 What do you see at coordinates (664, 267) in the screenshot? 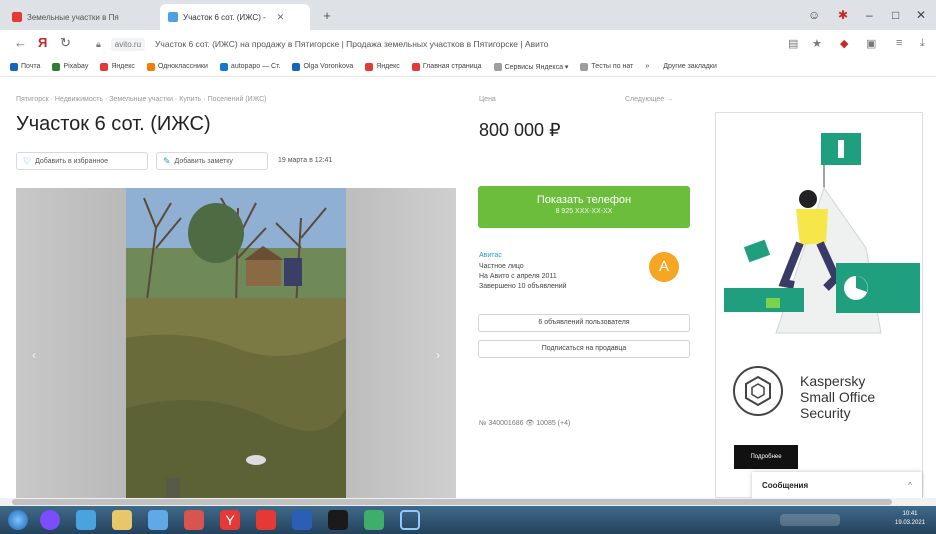
I see `avatar: А` at bounding box center [664, 267].